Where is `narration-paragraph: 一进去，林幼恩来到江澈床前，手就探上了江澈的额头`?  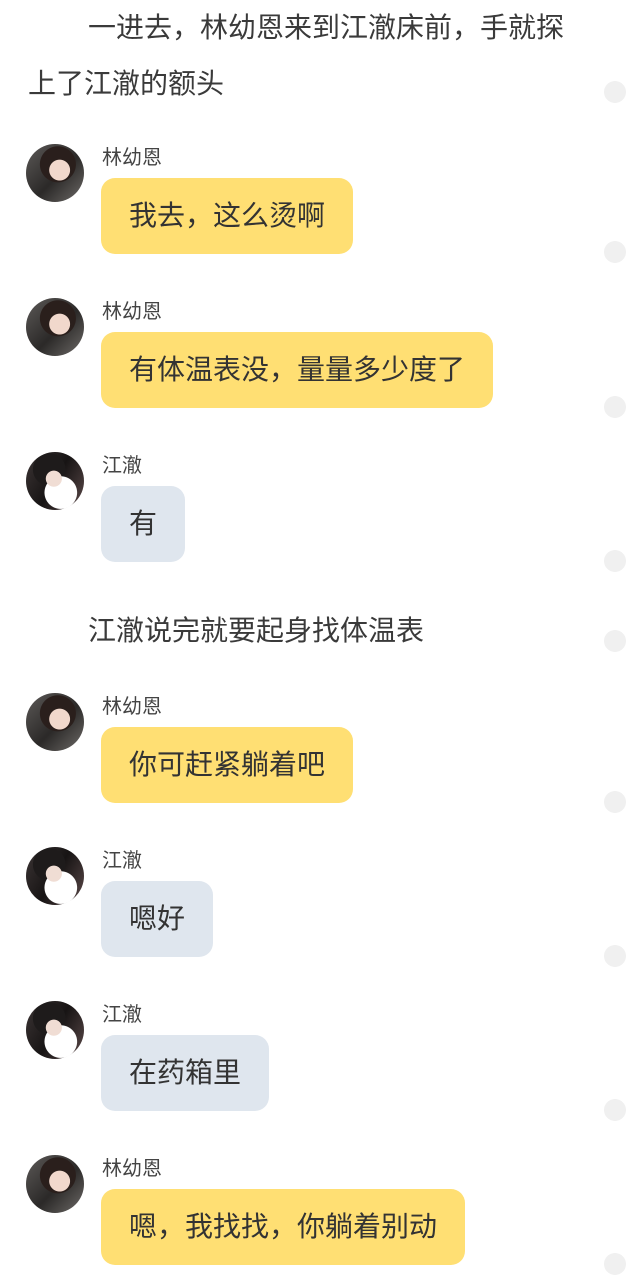
narration-paragraph: 一进去，林幼恩来到江澈床前，手就探上了江澈的额头 is located at coordinates (296, 55).